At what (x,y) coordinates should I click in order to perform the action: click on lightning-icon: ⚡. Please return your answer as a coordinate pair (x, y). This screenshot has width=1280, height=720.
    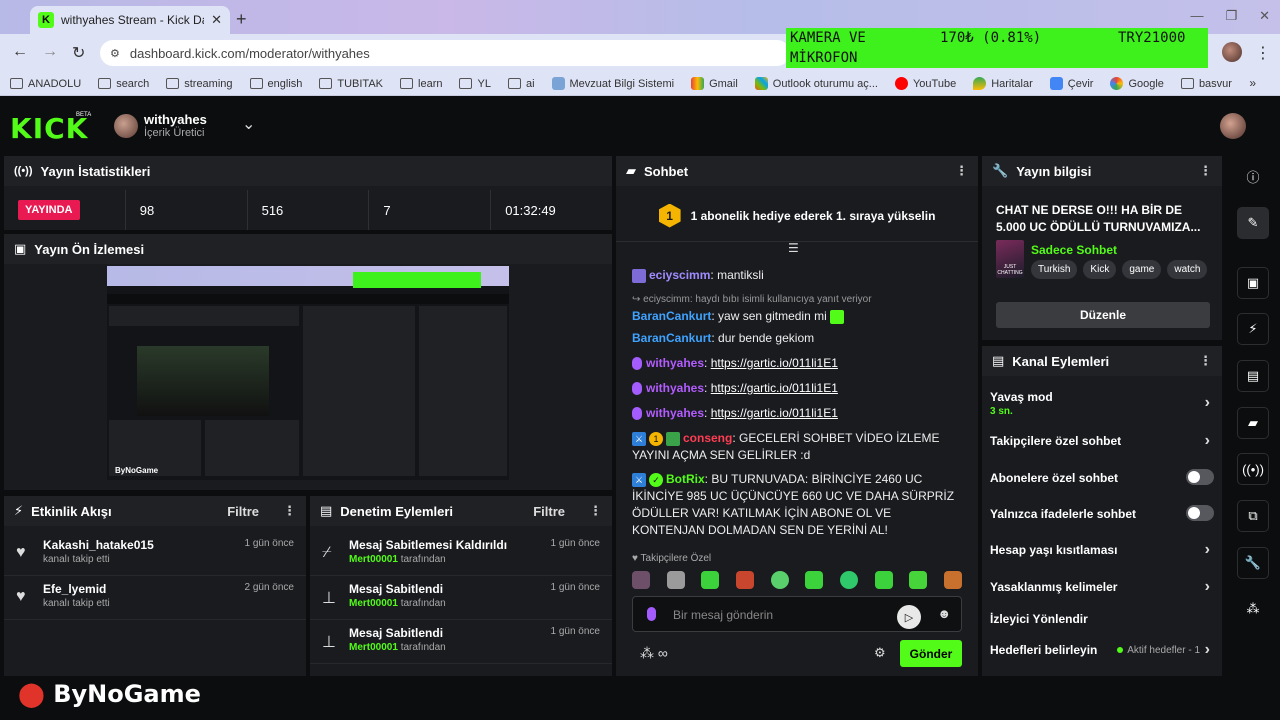
    Looking at the image, I should click on (1253, 329).